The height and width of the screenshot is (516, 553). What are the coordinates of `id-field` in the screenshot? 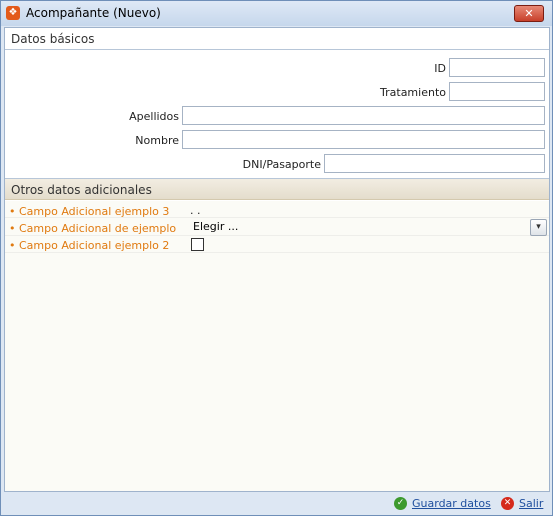 It's located at (497, 67).